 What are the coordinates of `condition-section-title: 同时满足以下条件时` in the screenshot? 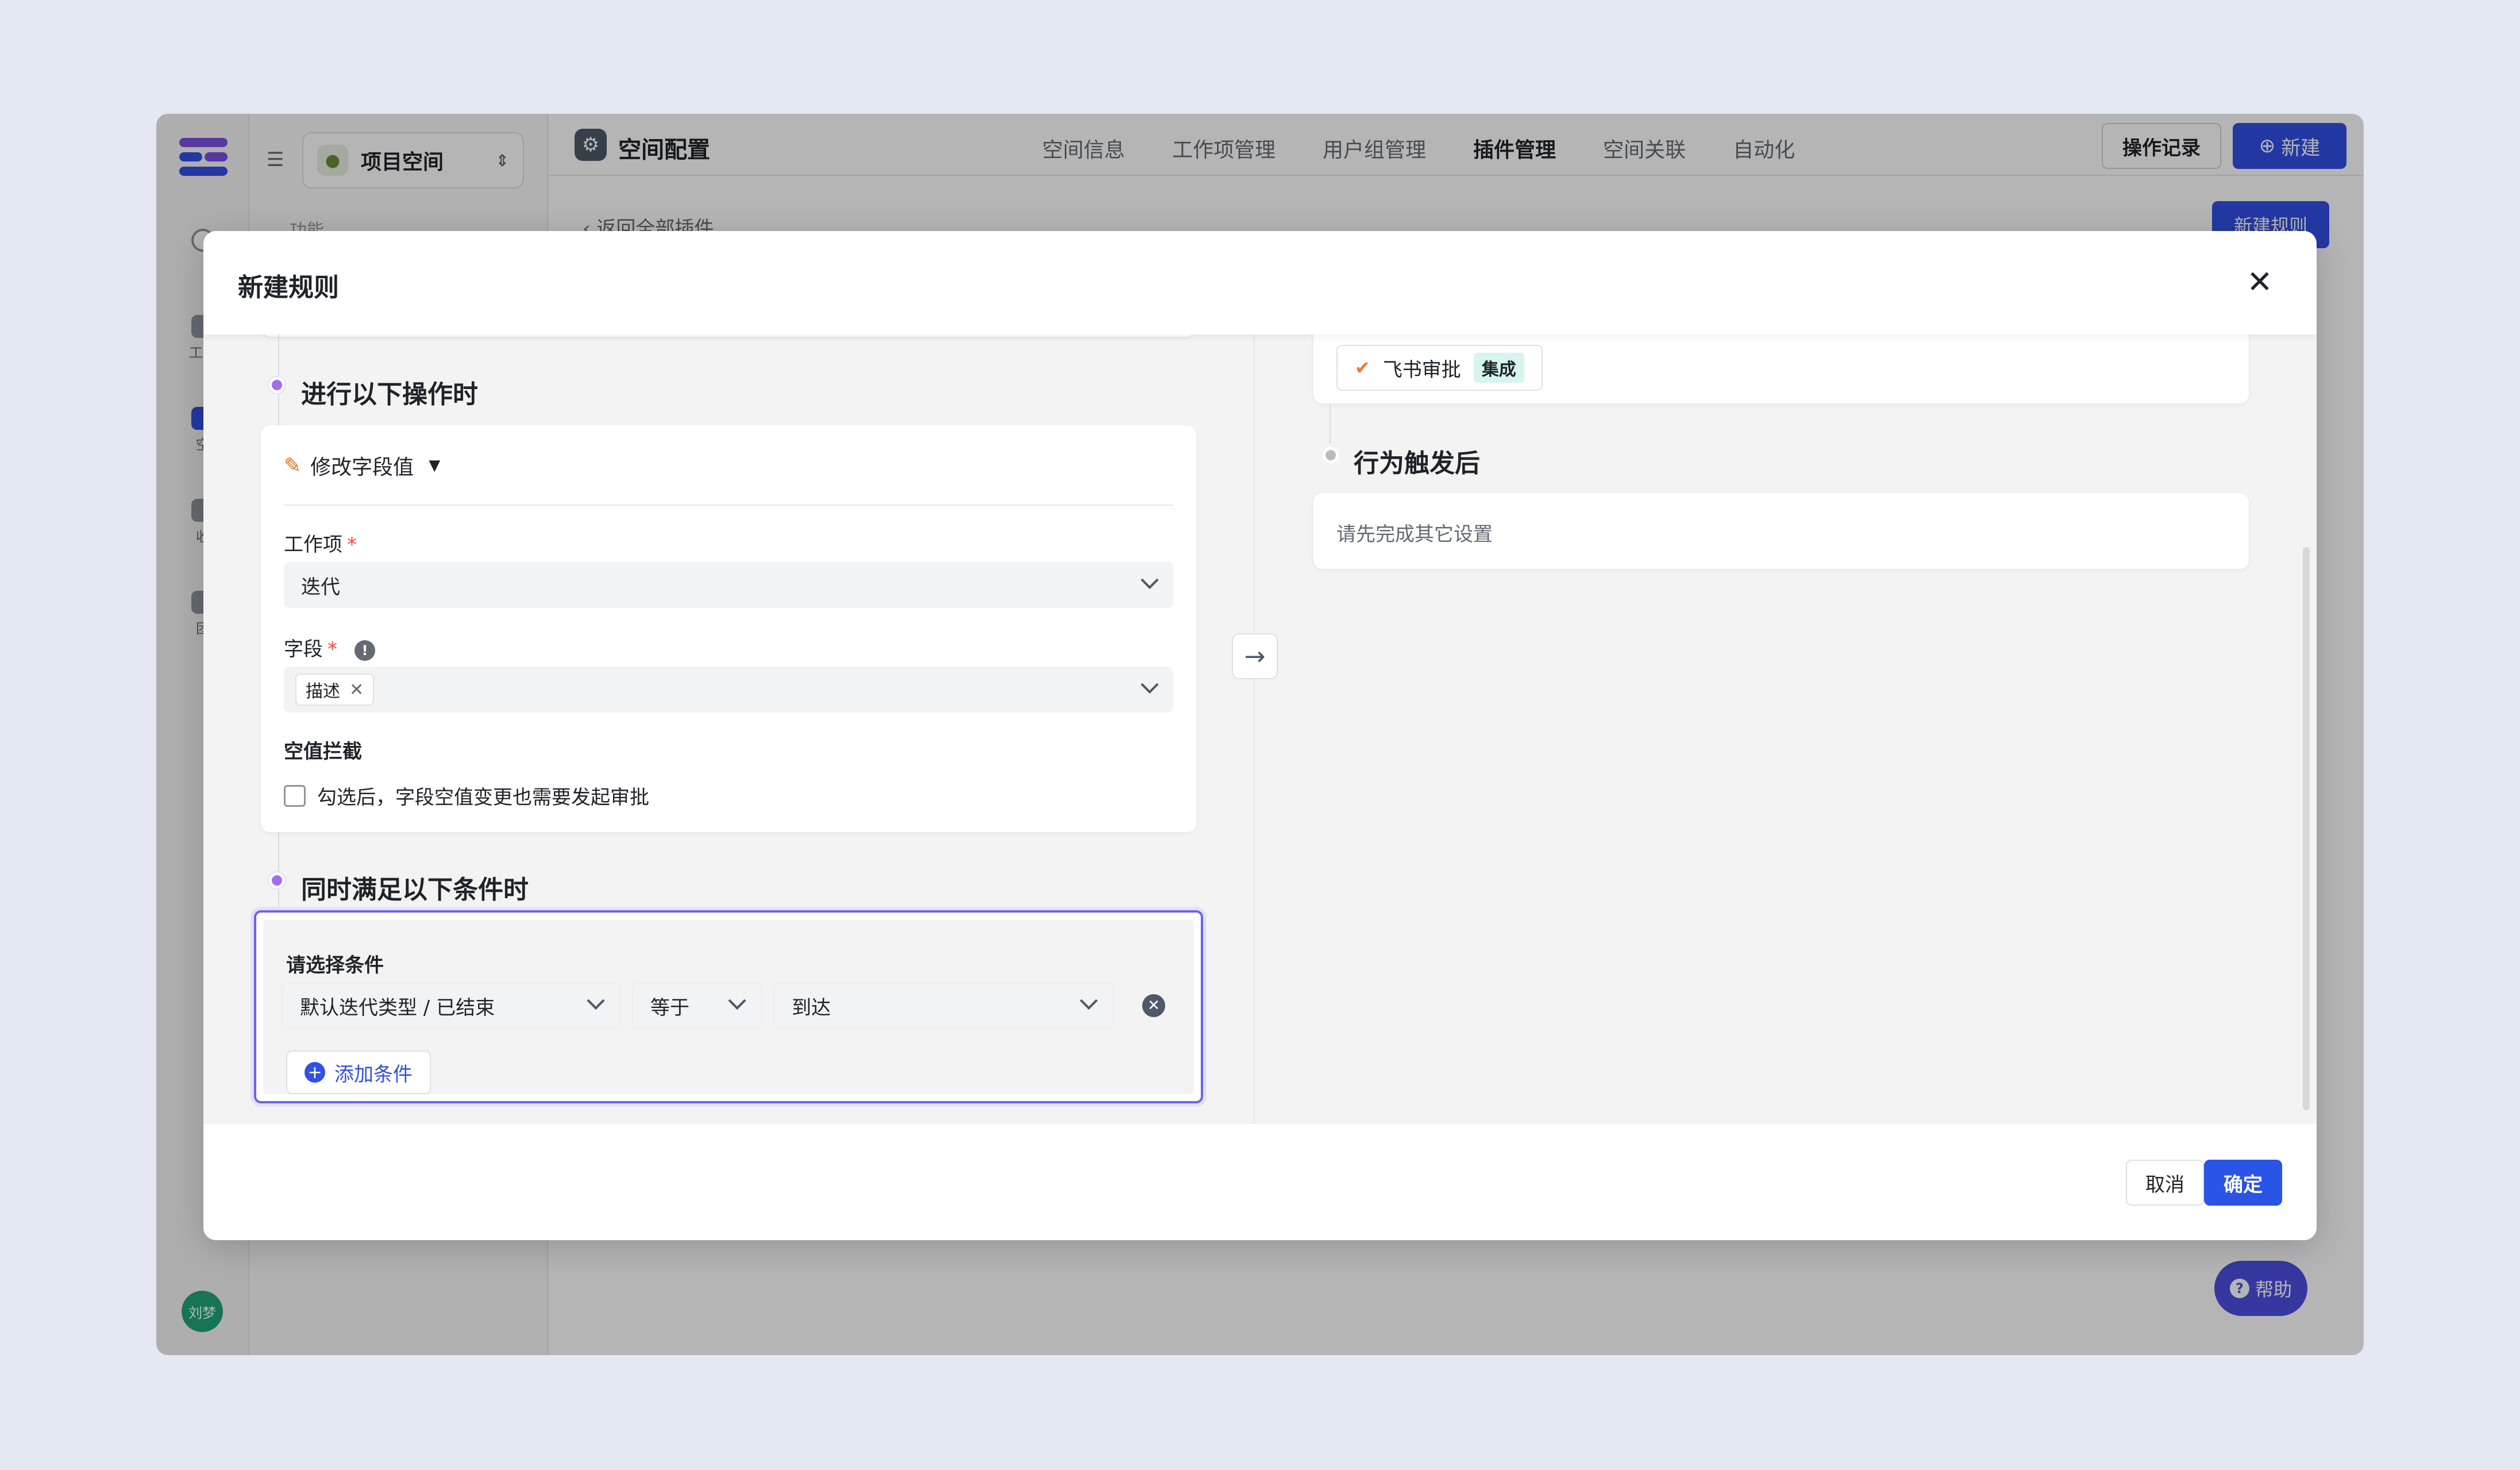 It's located at (415, 890).